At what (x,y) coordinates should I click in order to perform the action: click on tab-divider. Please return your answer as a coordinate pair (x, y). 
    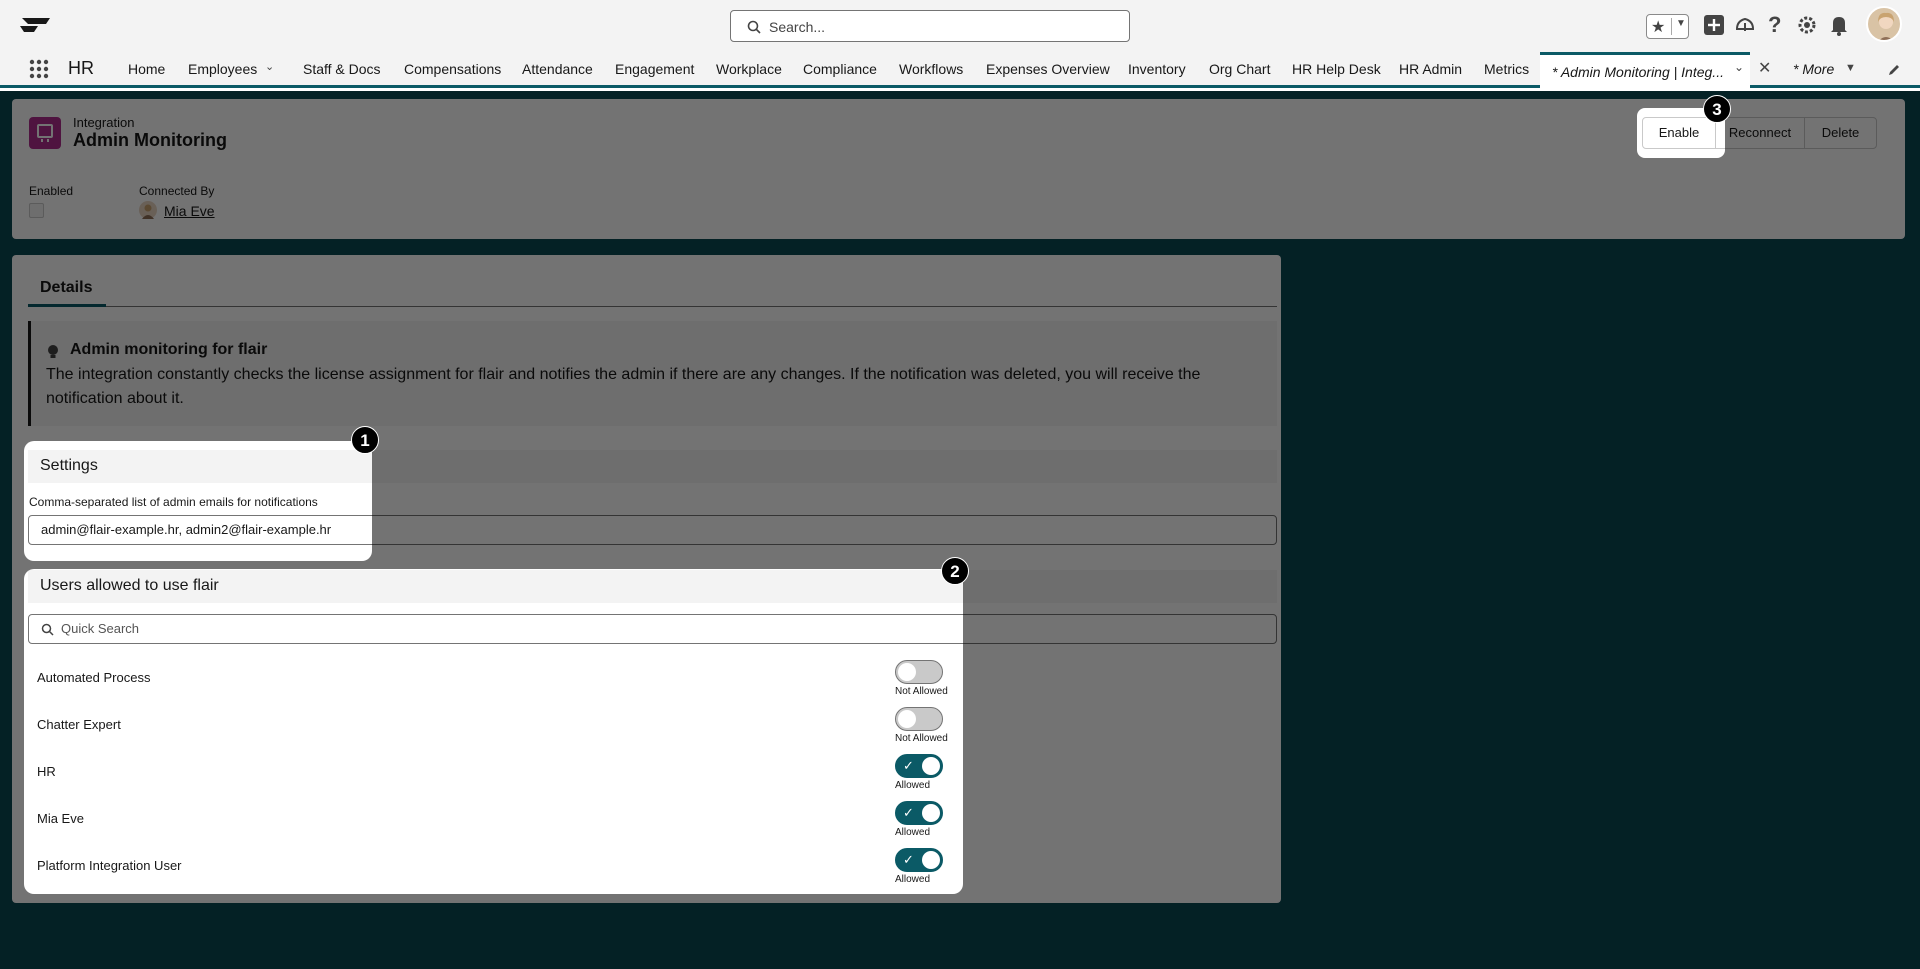
    Looking at the image, I should click on (652, 306).